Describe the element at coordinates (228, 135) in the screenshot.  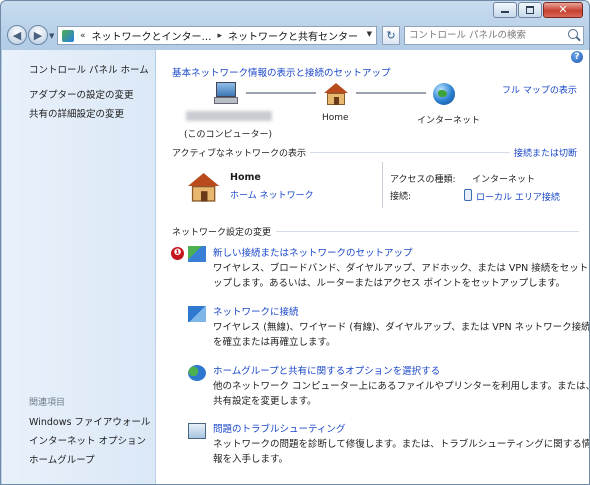
I see `computer-caption: (このコンピューター)` at that location.